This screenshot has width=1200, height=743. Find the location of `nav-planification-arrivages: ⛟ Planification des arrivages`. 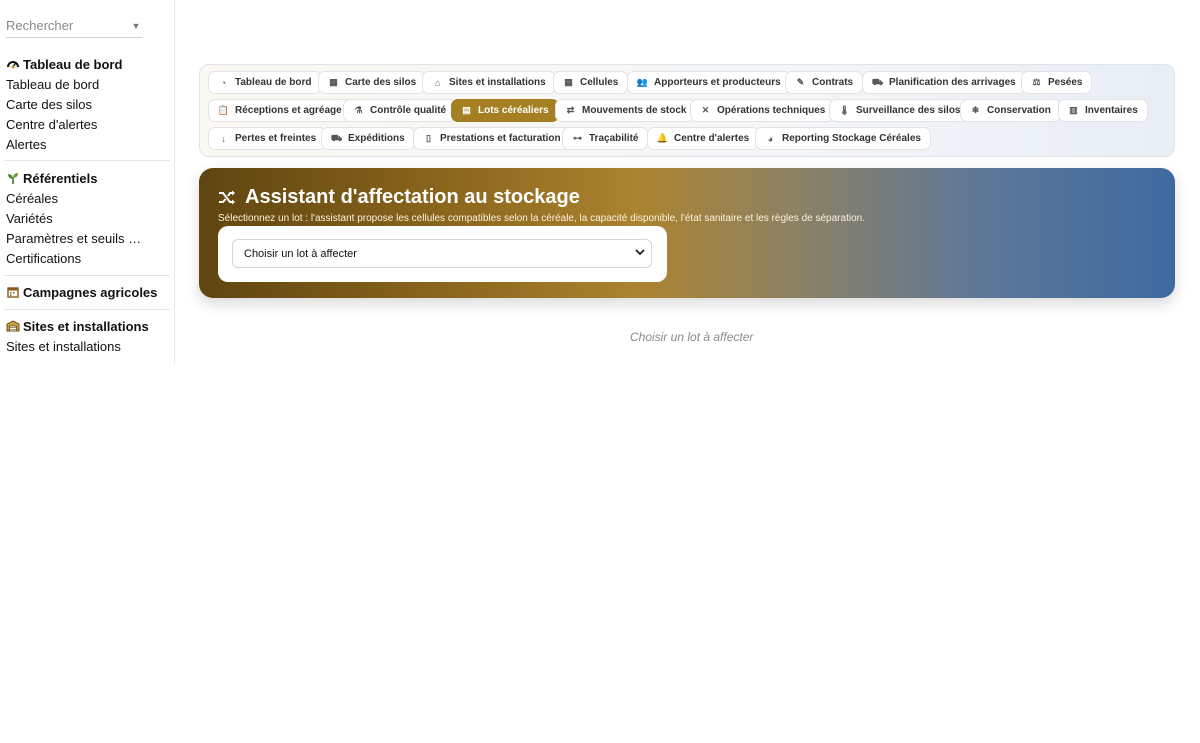

nav-planification-arrivages: ⛟ Planification des arrivages is located at coordinates (944, 82).